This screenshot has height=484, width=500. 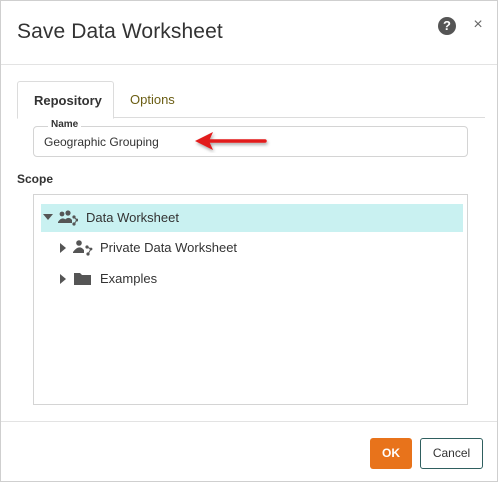 I want to click on tree-node-label: Private Data Worksheet, so click(x=169, y=247).